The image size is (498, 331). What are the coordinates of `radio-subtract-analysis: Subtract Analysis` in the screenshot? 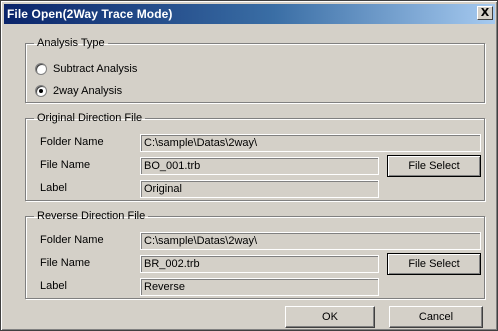 It's located at (86, 69).